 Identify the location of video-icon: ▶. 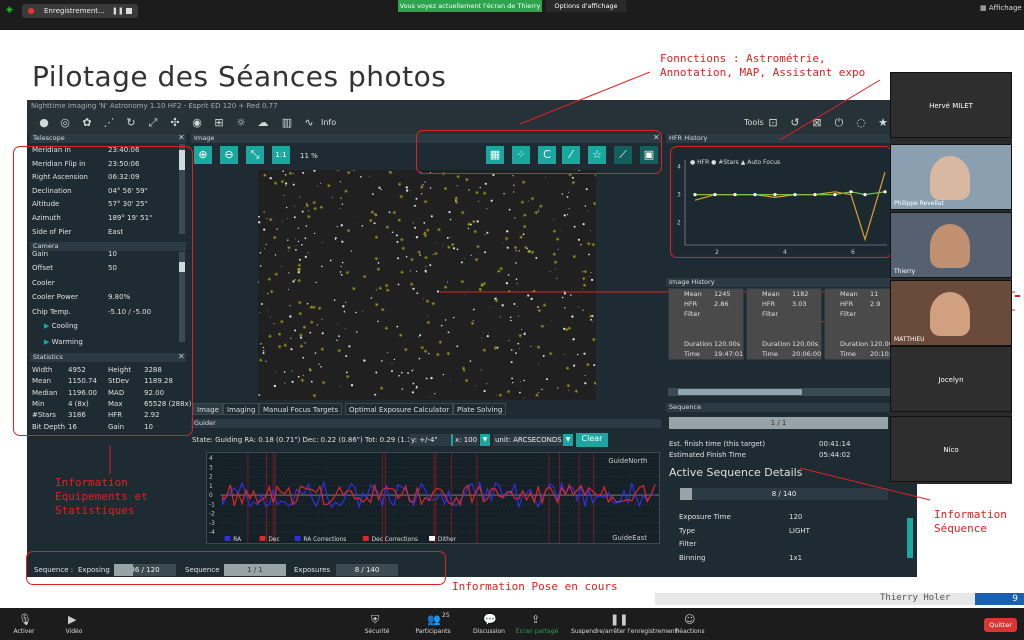
(72, 619).